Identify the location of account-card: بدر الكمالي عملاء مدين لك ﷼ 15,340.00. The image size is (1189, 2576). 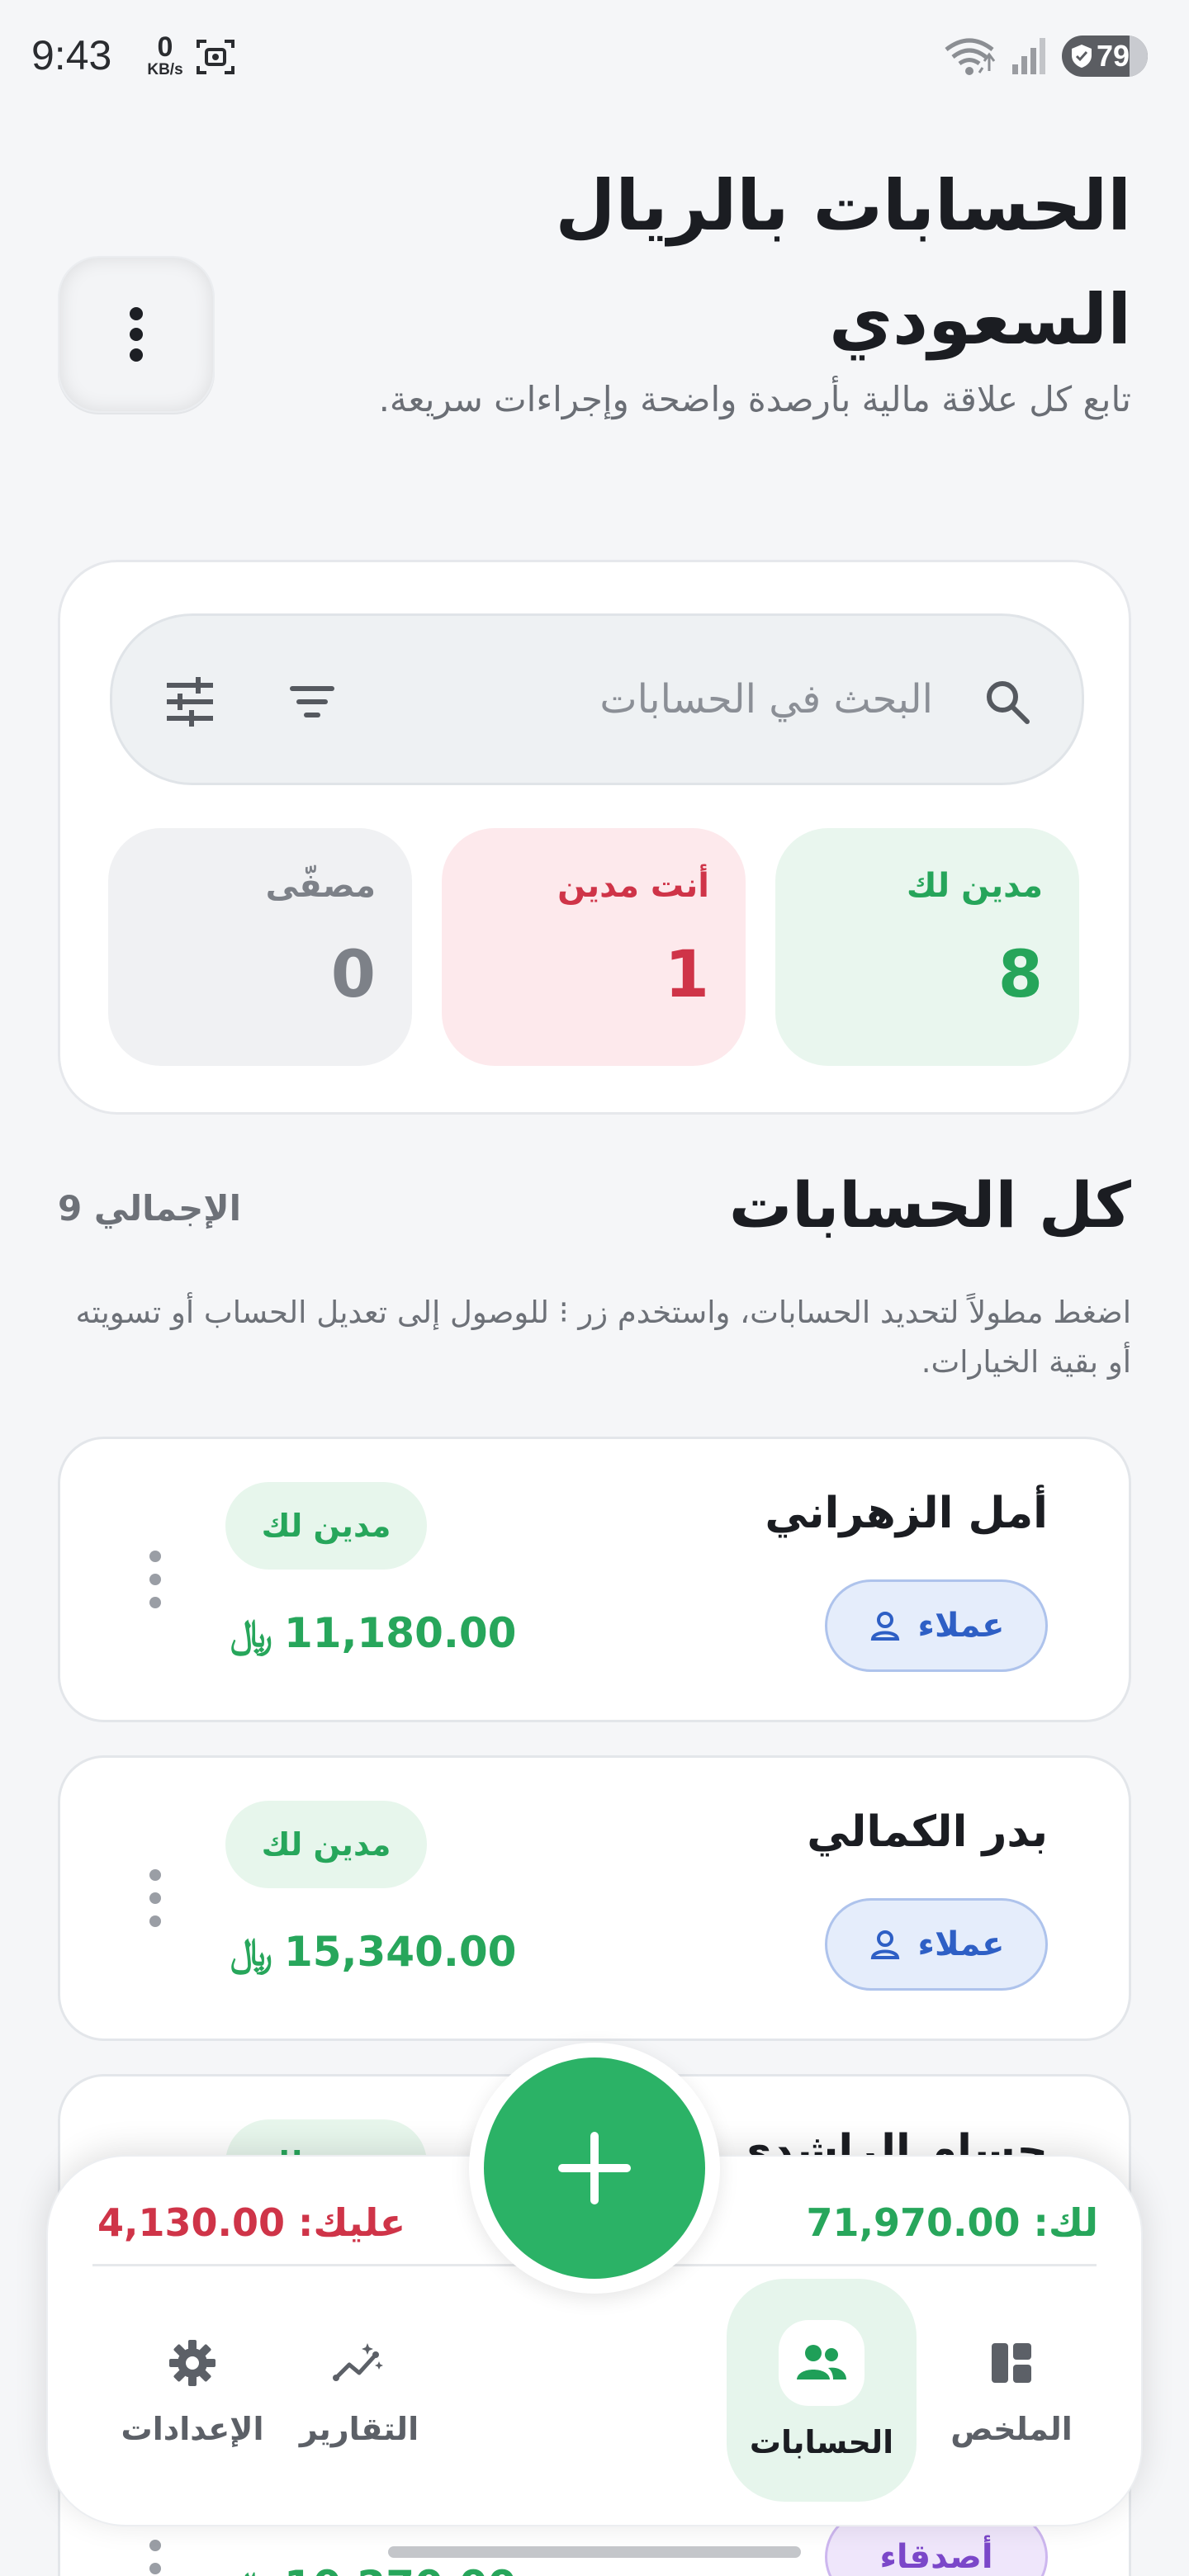
(594, 1898).